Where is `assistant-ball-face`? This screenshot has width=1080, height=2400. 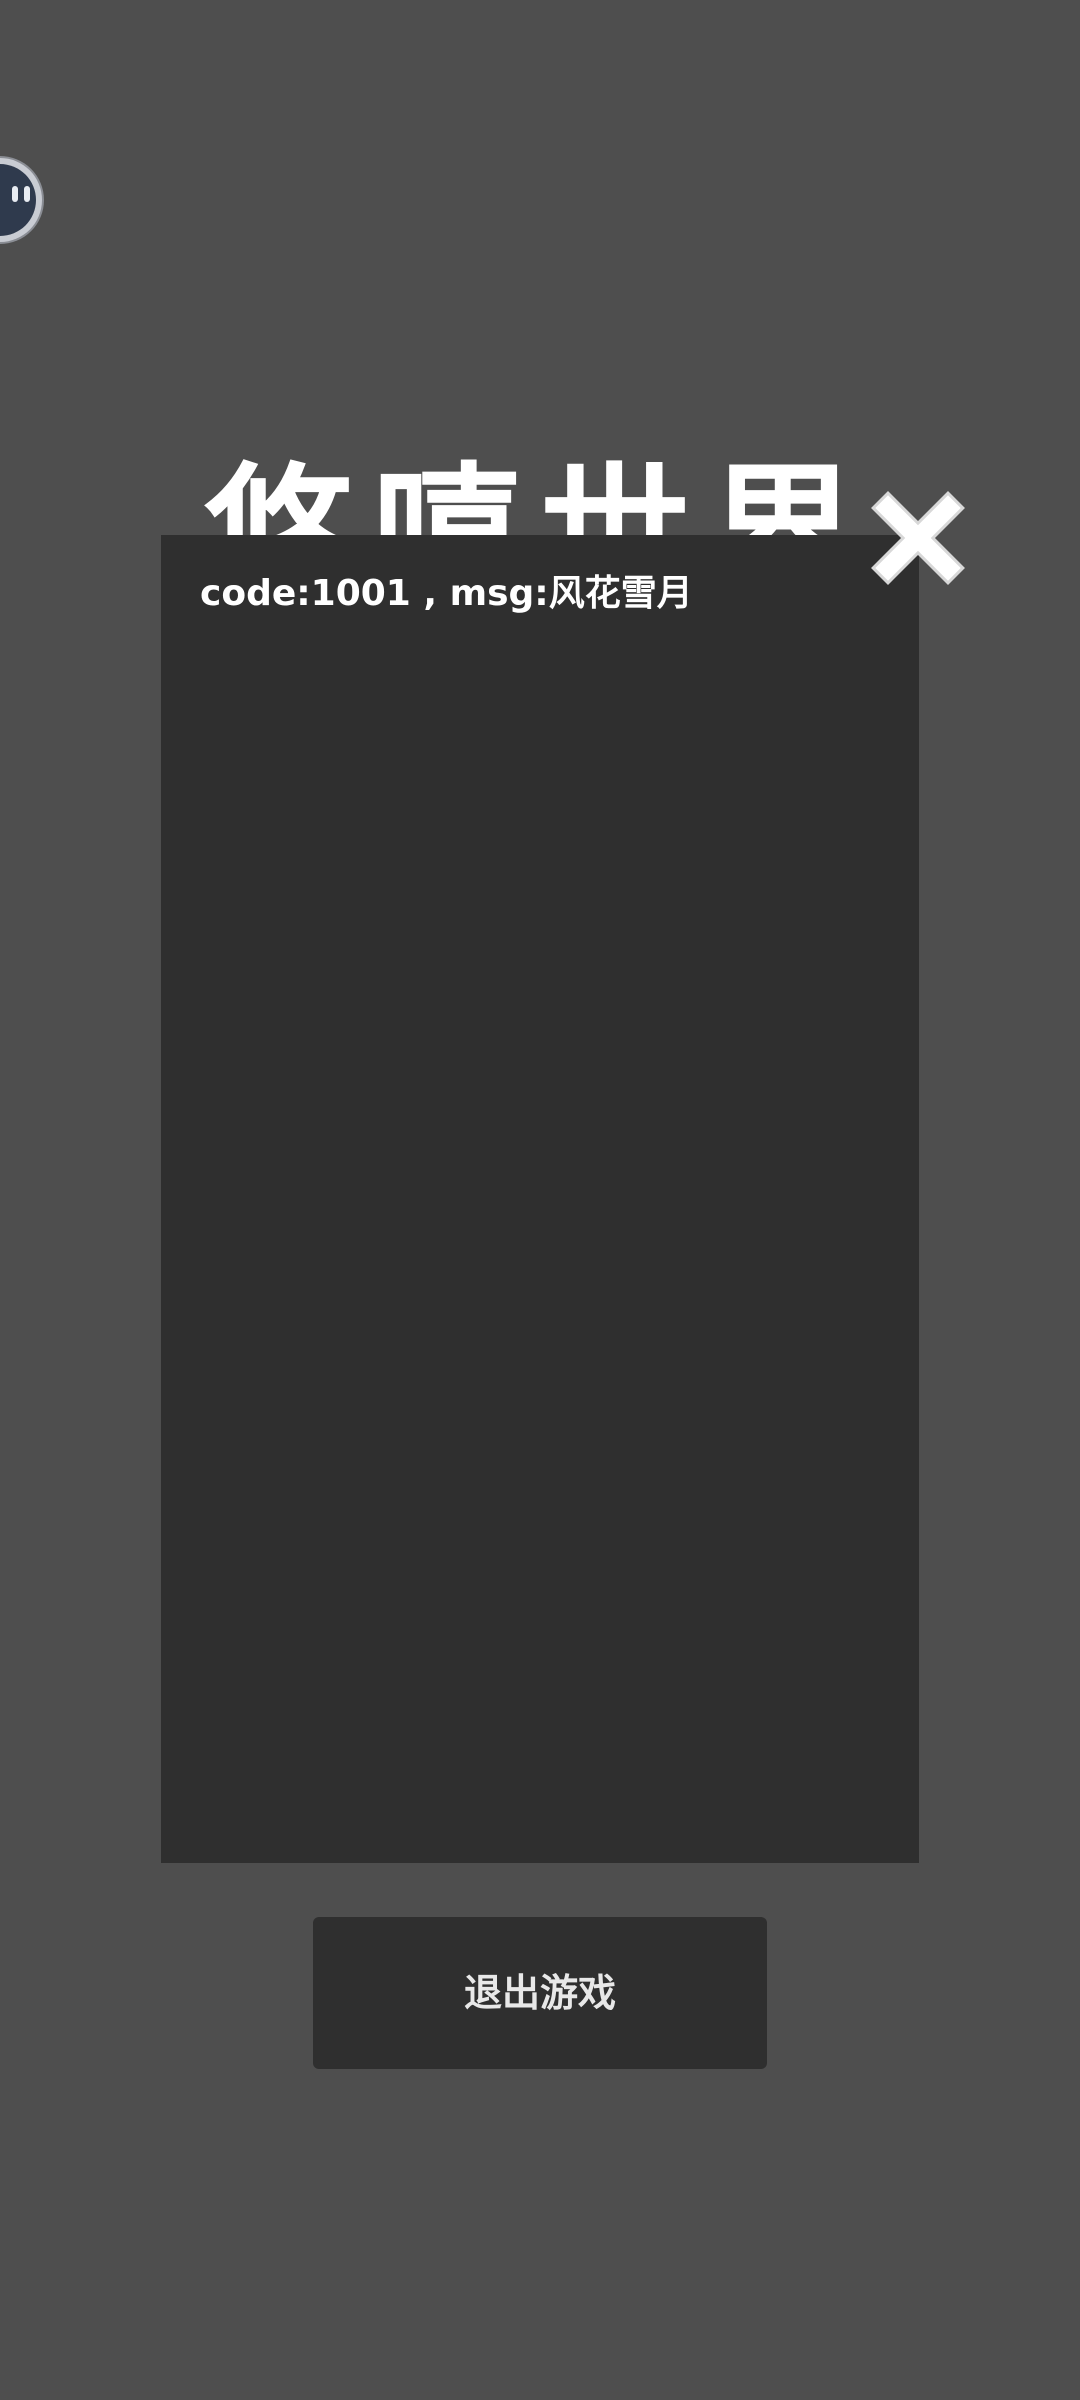
assistant-ball-face is located at coordinates (18, 200).